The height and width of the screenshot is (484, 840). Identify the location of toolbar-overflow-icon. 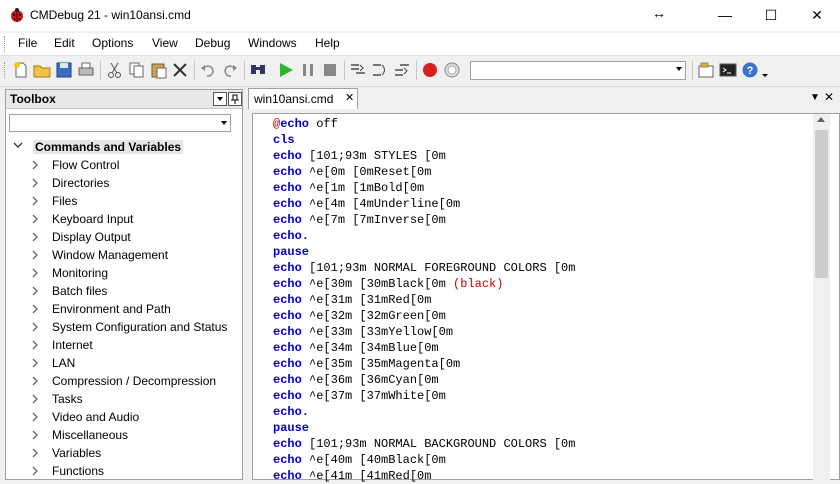
(765, 70).